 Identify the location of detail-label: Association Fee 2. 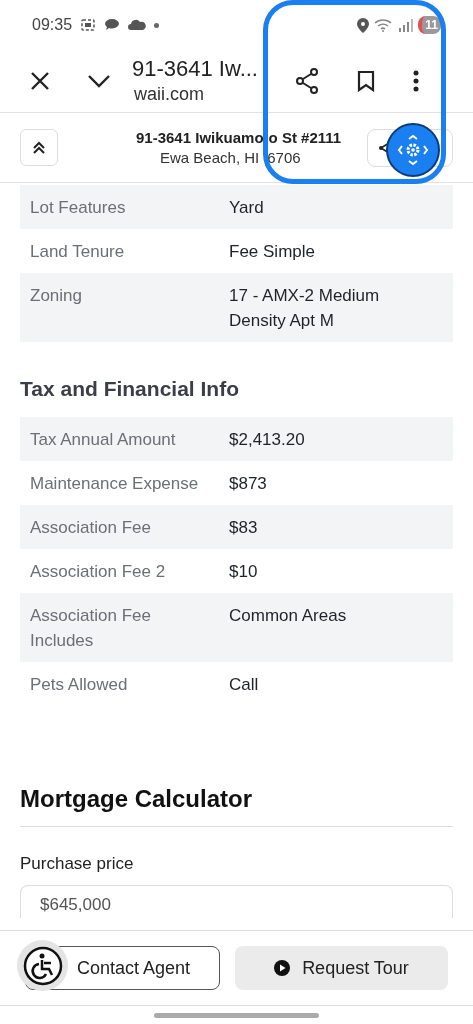
(98, 571).